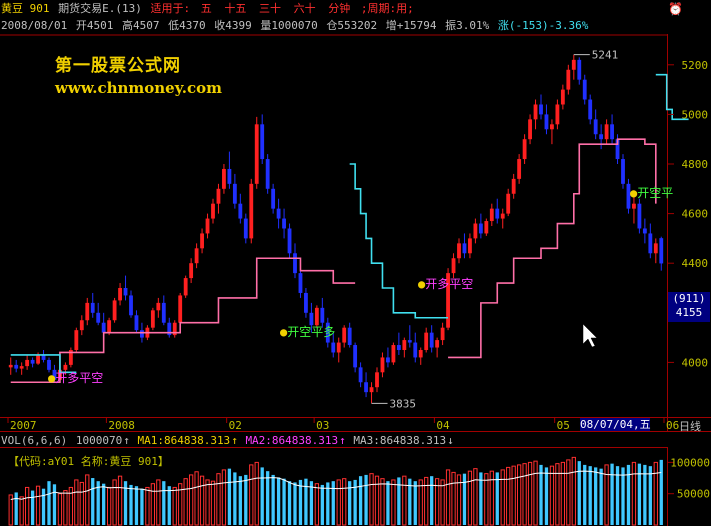 The image size is (711, 526). What do you see at coordinates (308, 332) in the screenshot?
I see `signal-label-2: ●开空平多` at bounding box center [308, 332].